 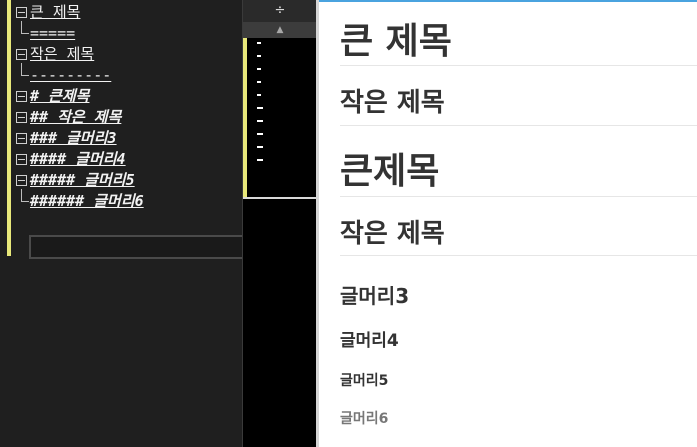 What do you see at coordinates (135, 247) in the screenshot?
I see `outline-filter-input` at bounding box center [135, 247].